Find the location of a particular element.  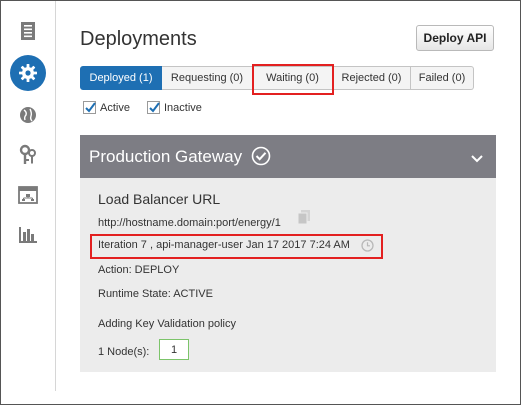

action-status: Action: DEPLOY is located at coordinates (139, 270).